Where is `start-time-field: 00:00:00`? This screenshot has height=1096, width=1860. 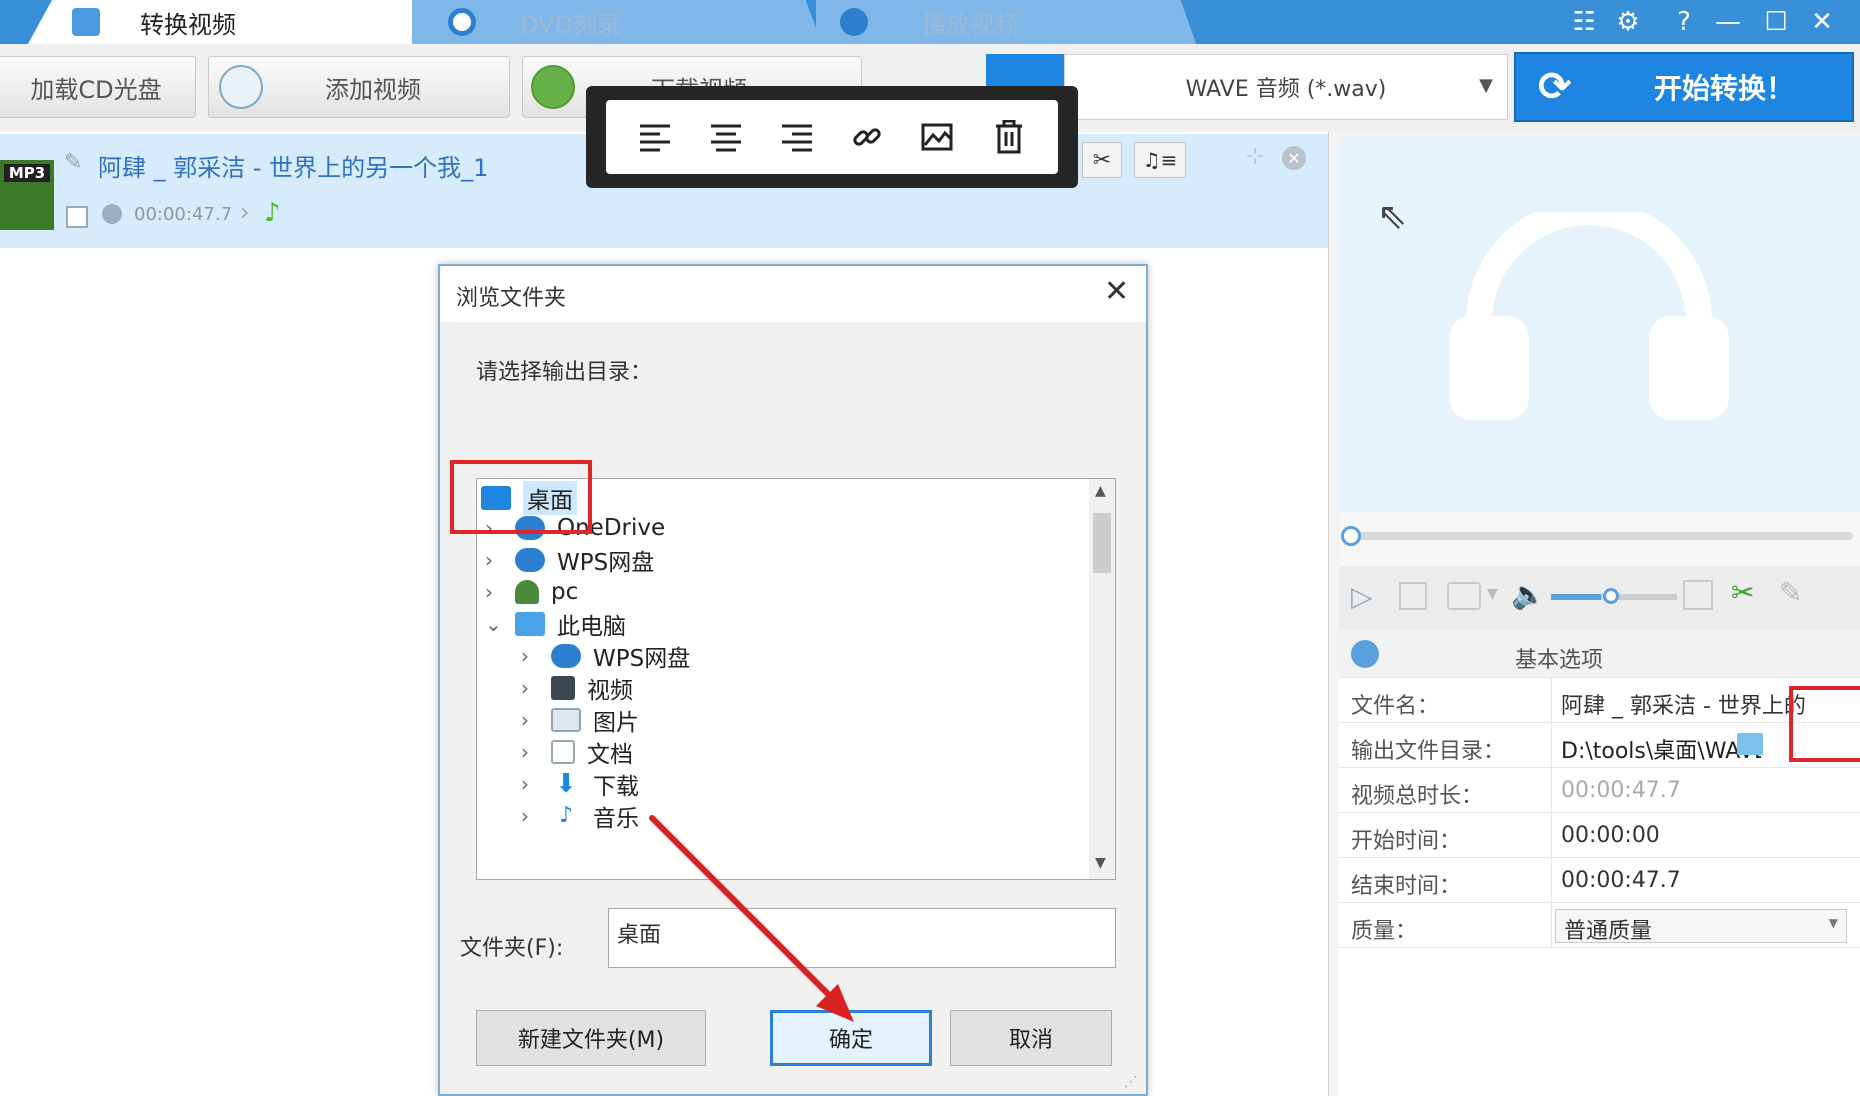 start-time-field: 00:00:00 is located at coordinates (1706, 835).